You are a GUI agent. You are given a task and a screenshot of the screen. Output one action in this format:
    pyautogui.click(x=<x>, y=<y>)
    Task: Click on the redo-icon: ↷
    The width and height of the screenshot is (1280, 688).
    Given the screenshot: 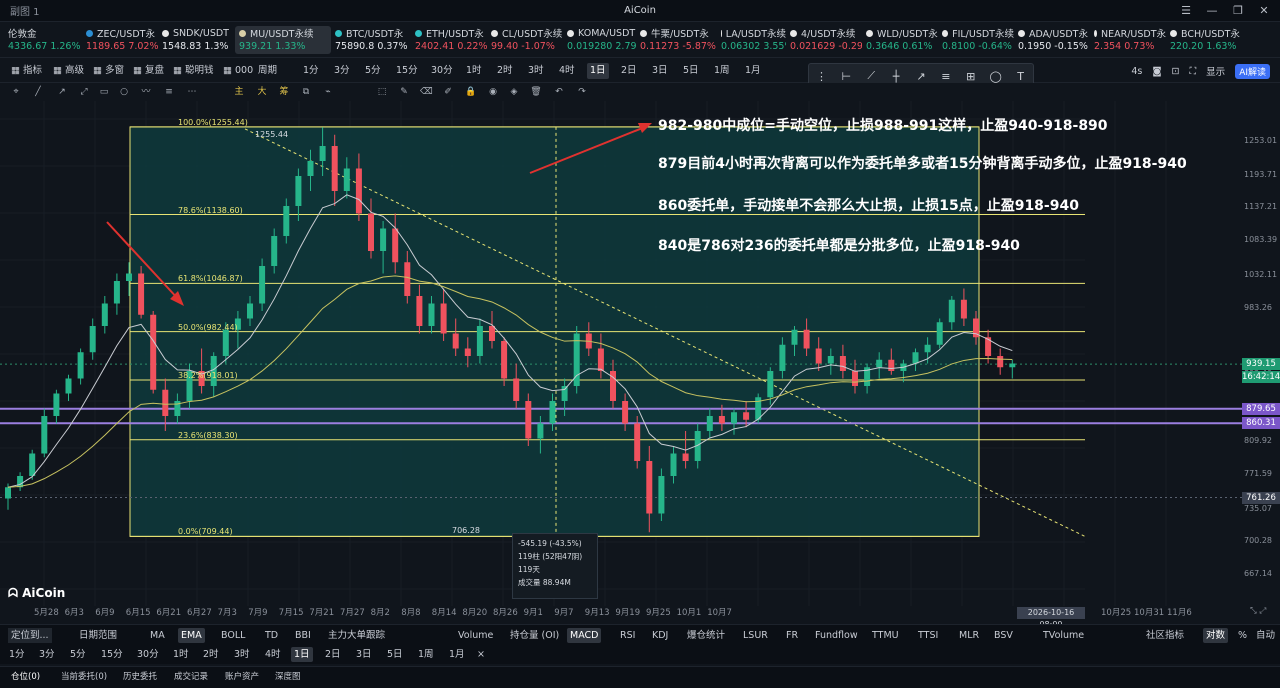 What is the action you would take?
    pyautogui.click(x=582, y=92)
    